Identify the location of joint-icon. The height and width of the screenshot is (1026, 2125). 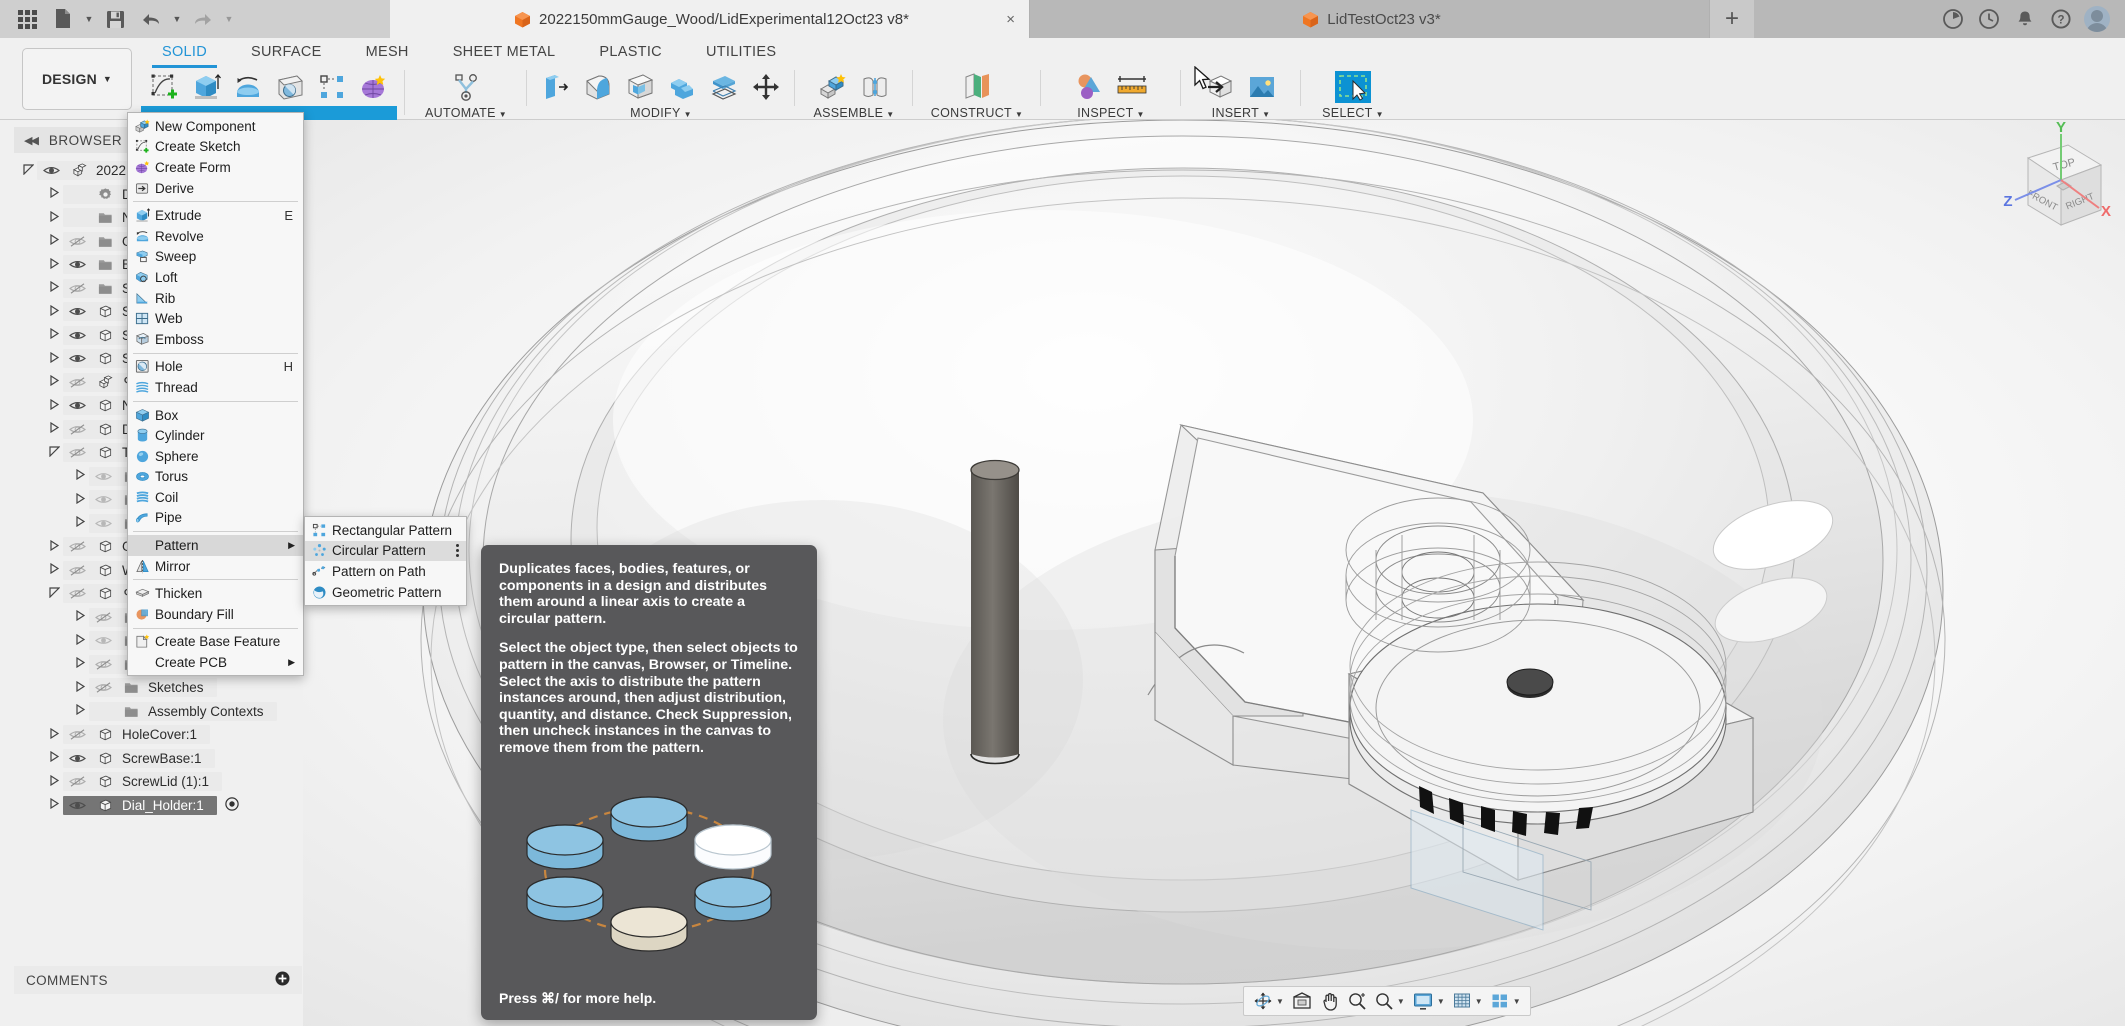
(875, 87).